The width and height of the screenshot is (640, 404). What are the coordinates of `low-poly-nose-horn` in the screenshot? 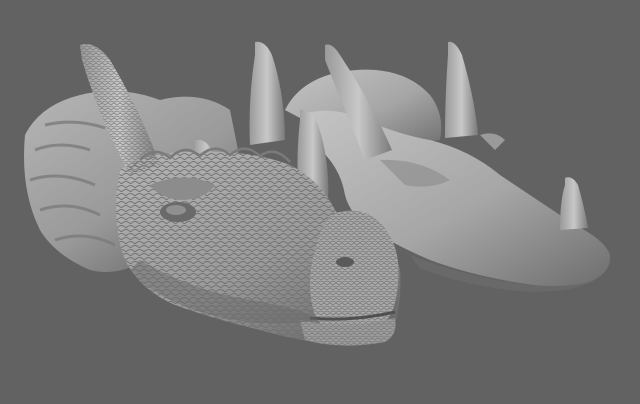 It's located at (574, 203).